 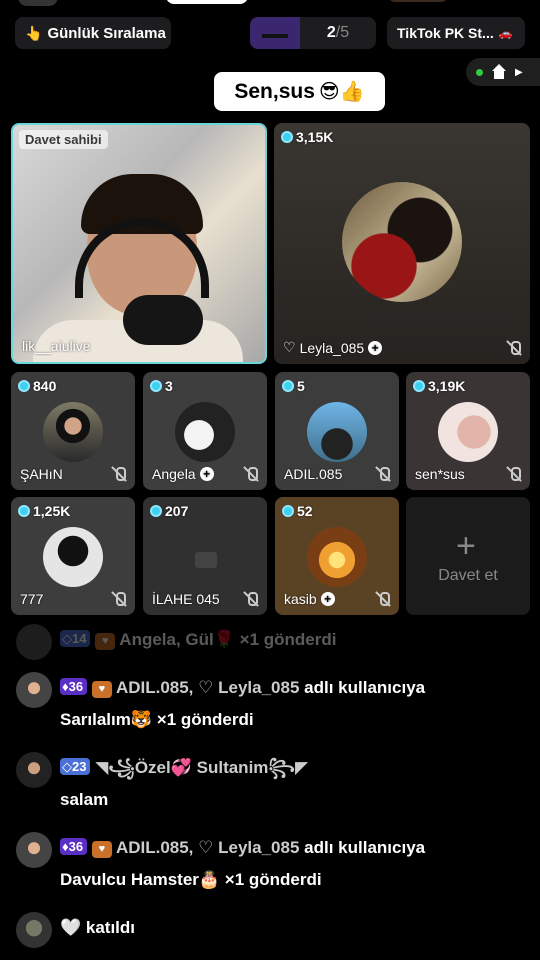 What do you see at coordinates (297, 511) in the screenshot?
I see `gift-count: 52` at bounding box center [297, 511].